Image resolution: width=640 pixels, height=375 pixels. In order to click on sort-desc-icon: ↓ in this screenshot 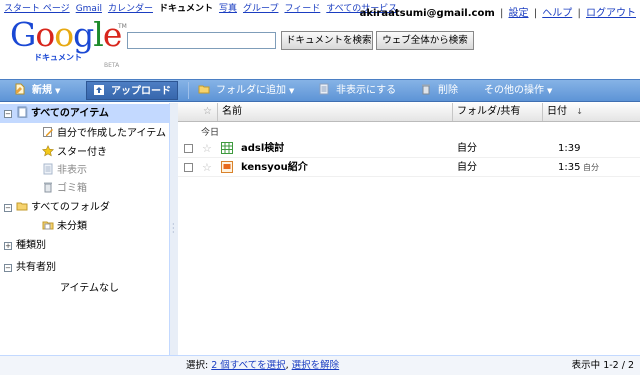, I will do `click(579, 111)`.